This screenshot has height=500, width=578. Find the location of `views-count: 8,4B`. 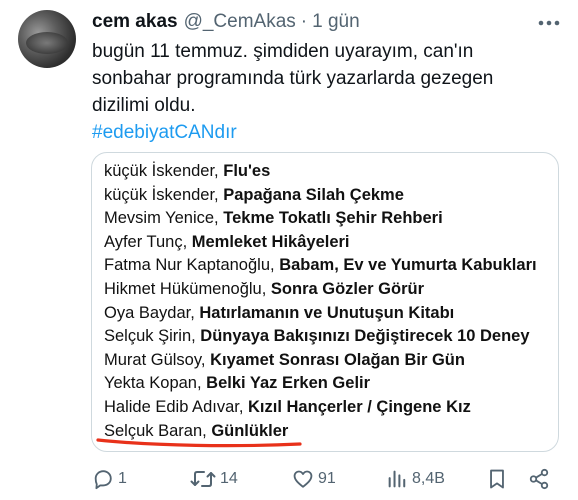

views-count: 8,4B is located at coordinates (428, 478).